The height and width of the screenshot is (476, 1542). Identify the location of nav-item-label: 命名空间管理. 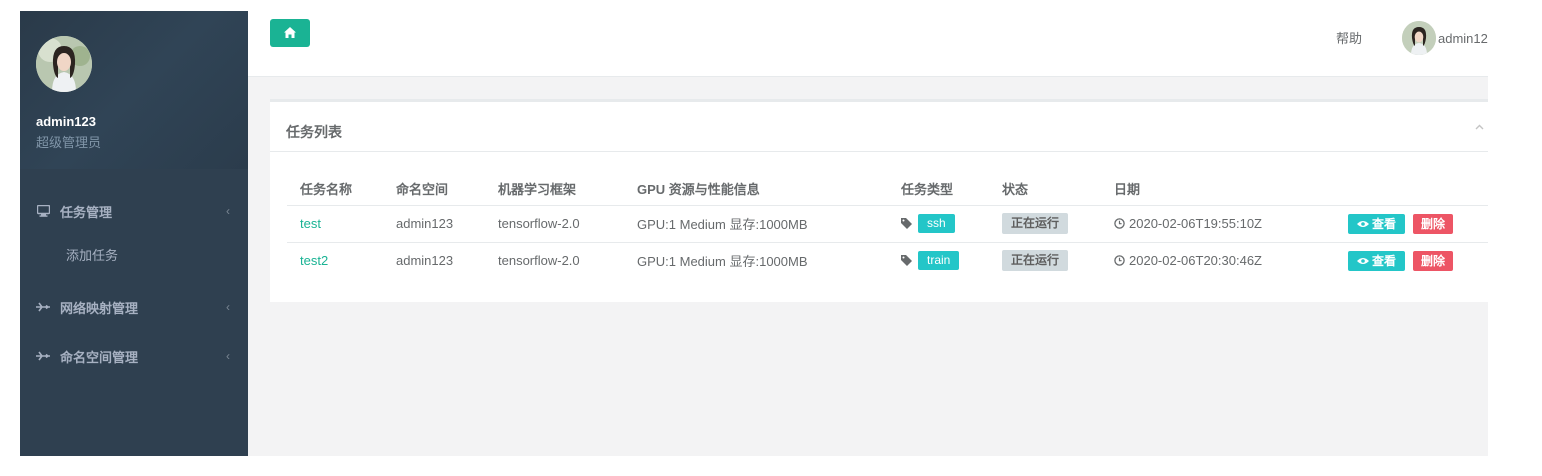
(99, 357).